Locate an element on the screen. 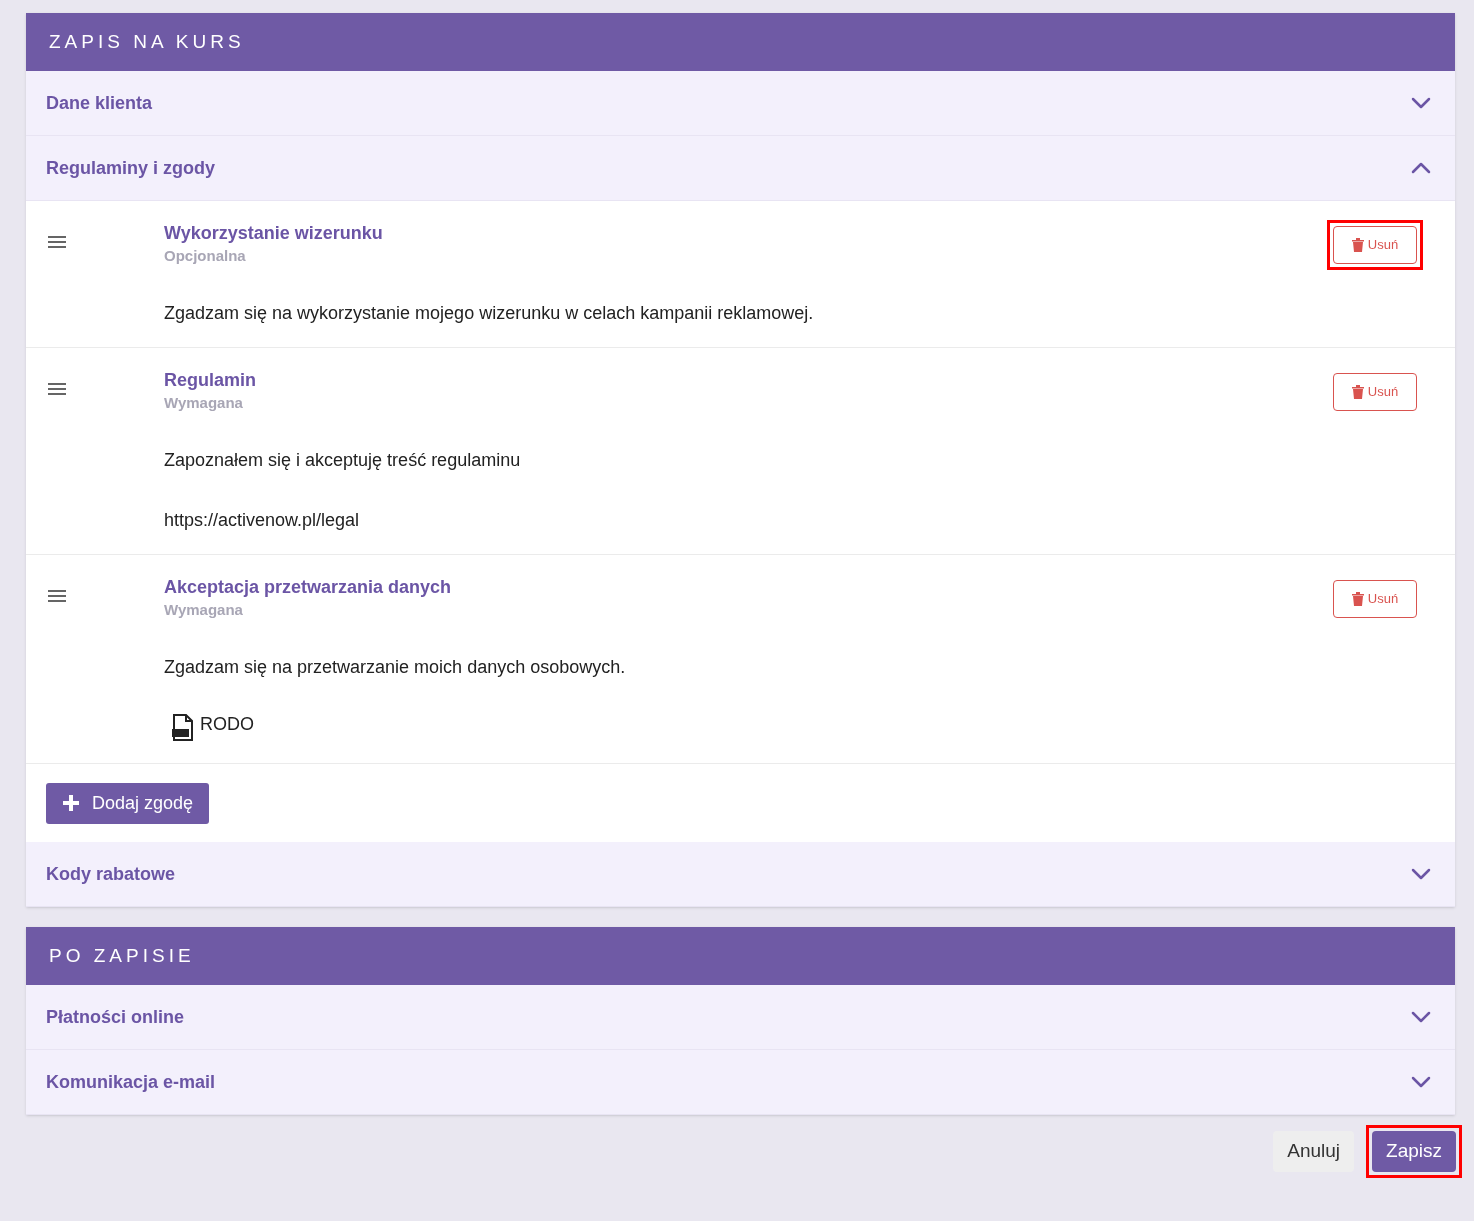  accordion-header: Dane klienta is located at coordinates (740, 103).